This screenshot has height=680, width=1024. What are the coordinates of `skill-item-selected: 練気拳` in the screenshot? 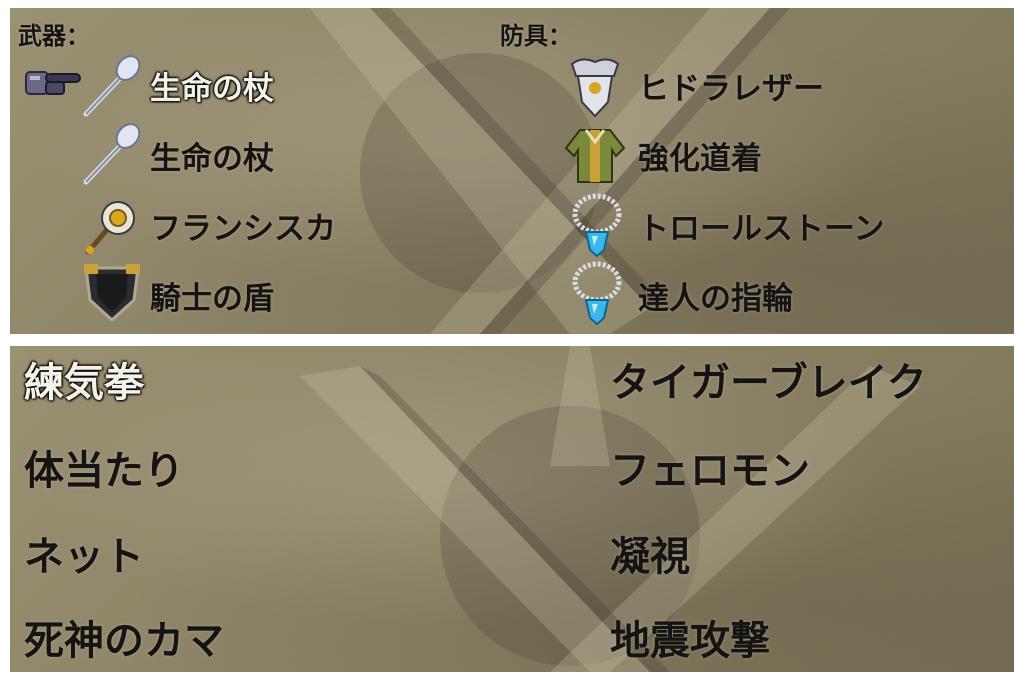 It's located at (84, 379).